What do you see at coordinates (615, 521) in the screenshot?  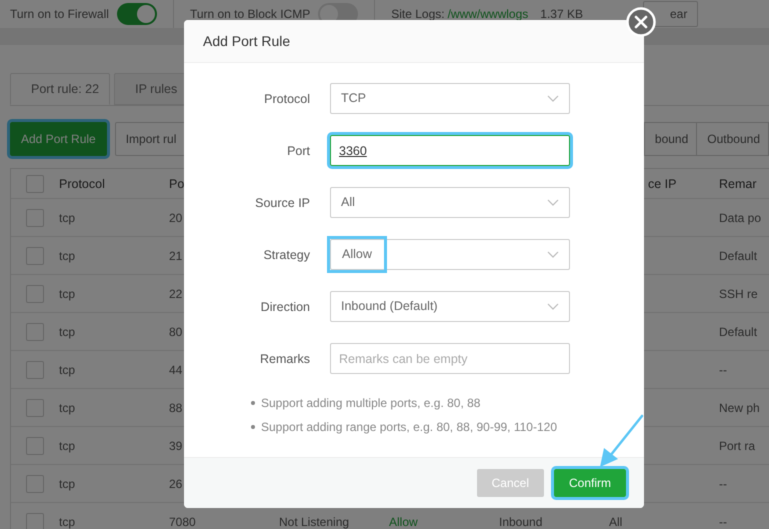 I see `table-cell: All` at bounding box center [615, 521].